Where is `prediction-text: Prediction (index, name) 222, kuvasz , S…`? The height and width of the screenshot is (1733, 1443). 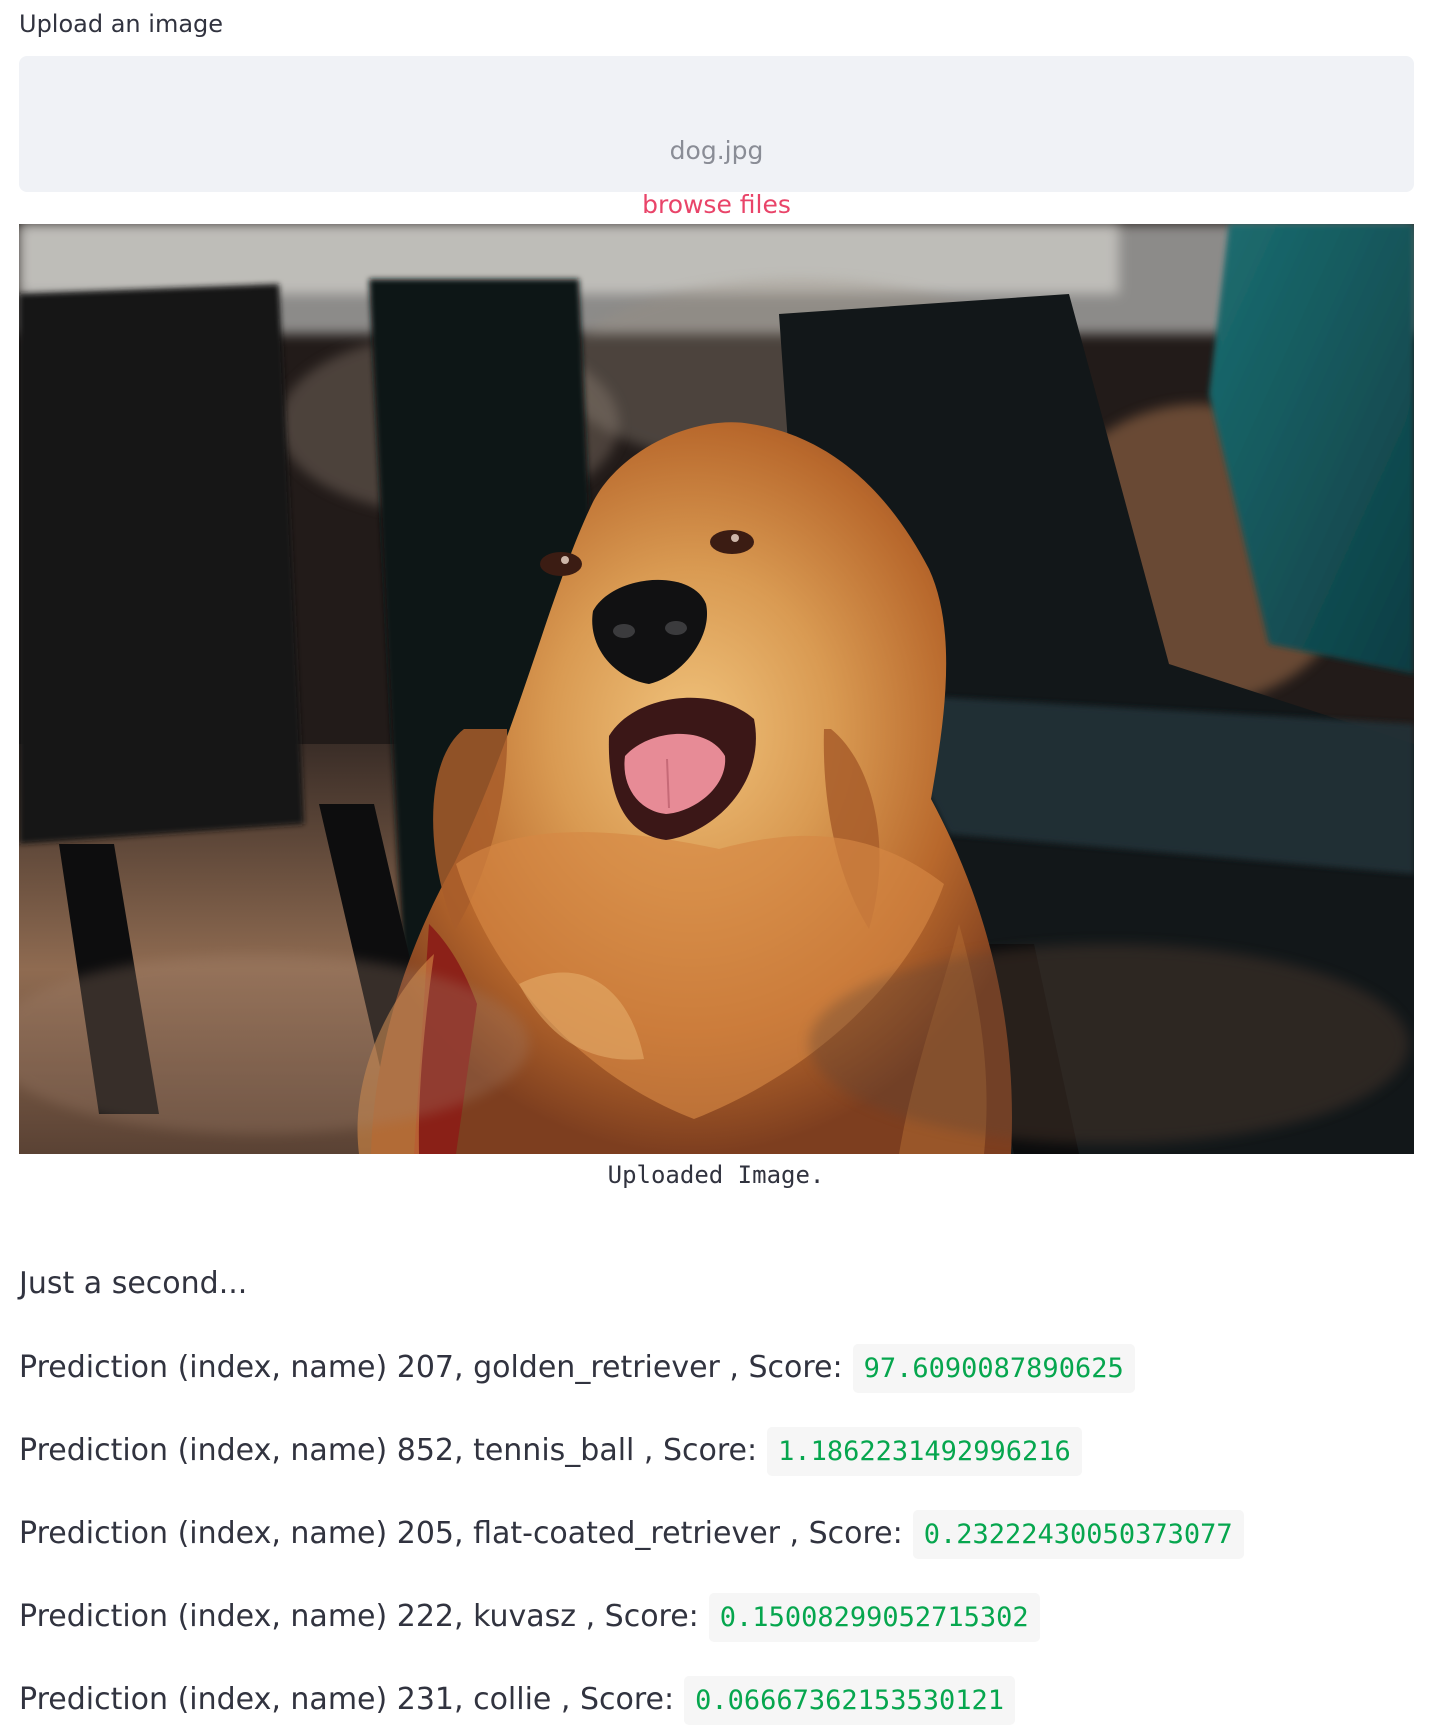 prediction-text: Prediction (index, name) 222, kuvasz , S… is located at coordinates (359, 1616).